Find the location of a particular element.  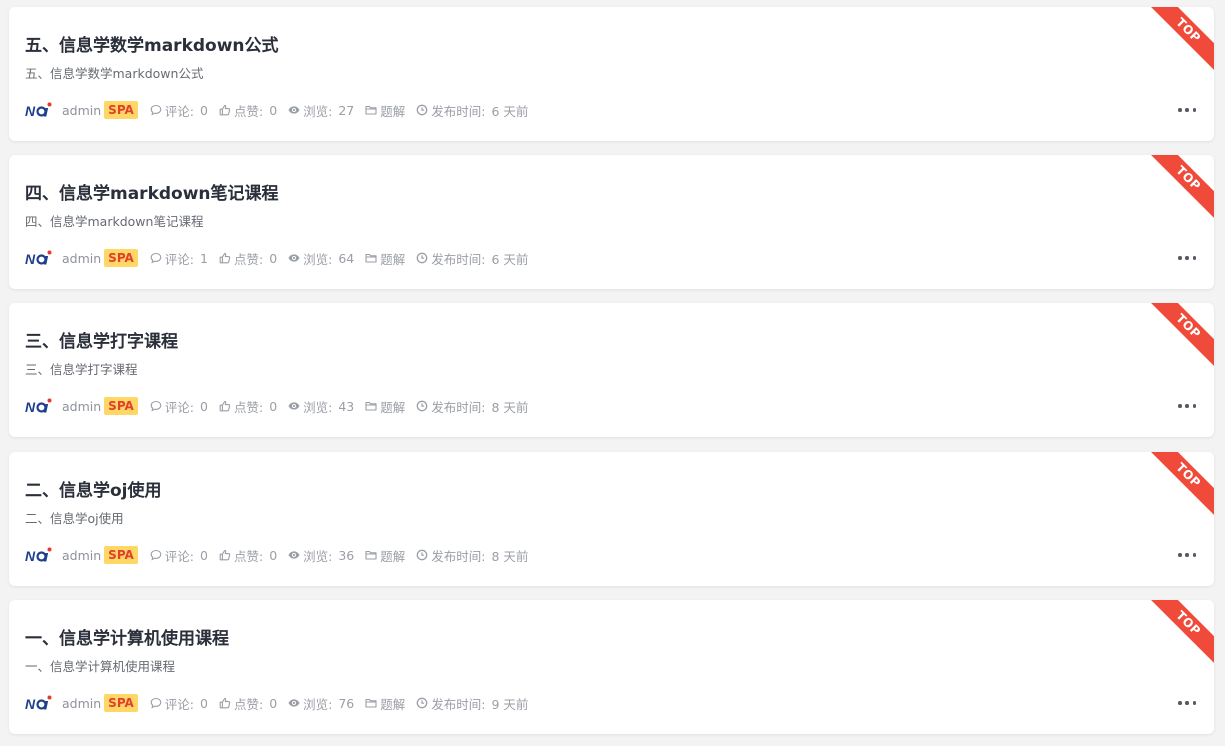

comment-count: 评论: 1 is located at coordinates (179, 258).